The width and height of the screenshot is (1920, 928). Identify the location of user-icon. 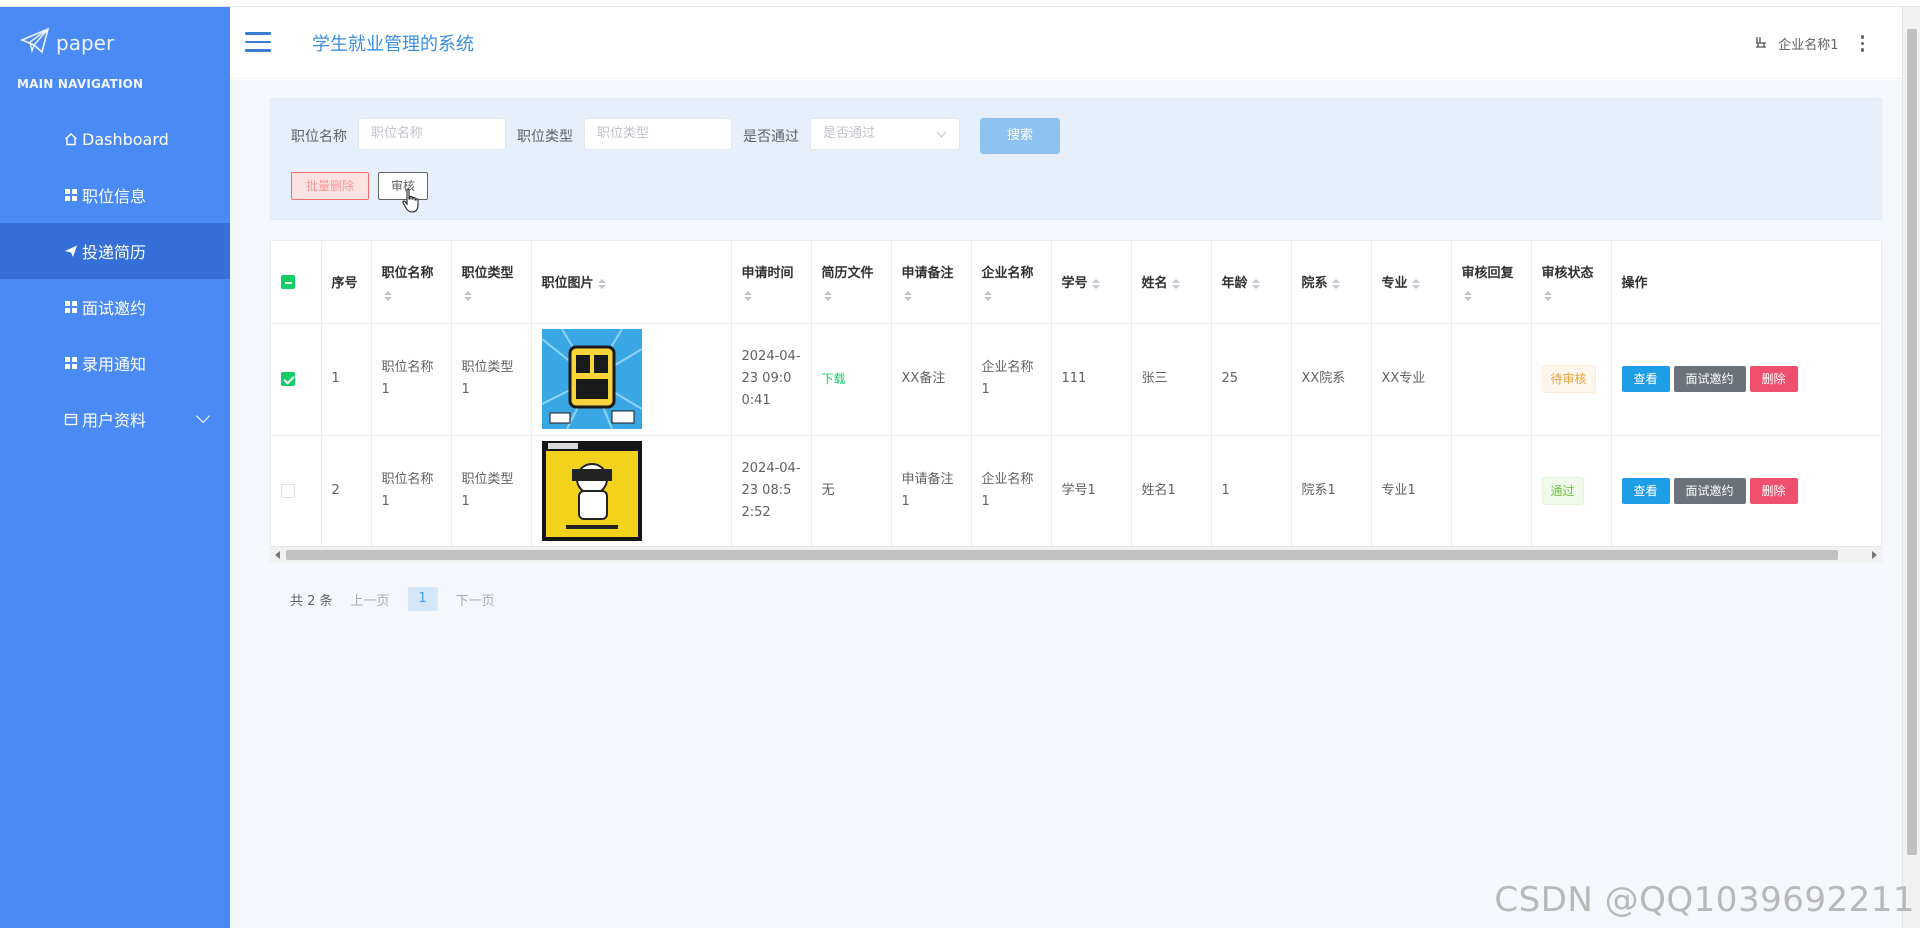
(1761, 44).